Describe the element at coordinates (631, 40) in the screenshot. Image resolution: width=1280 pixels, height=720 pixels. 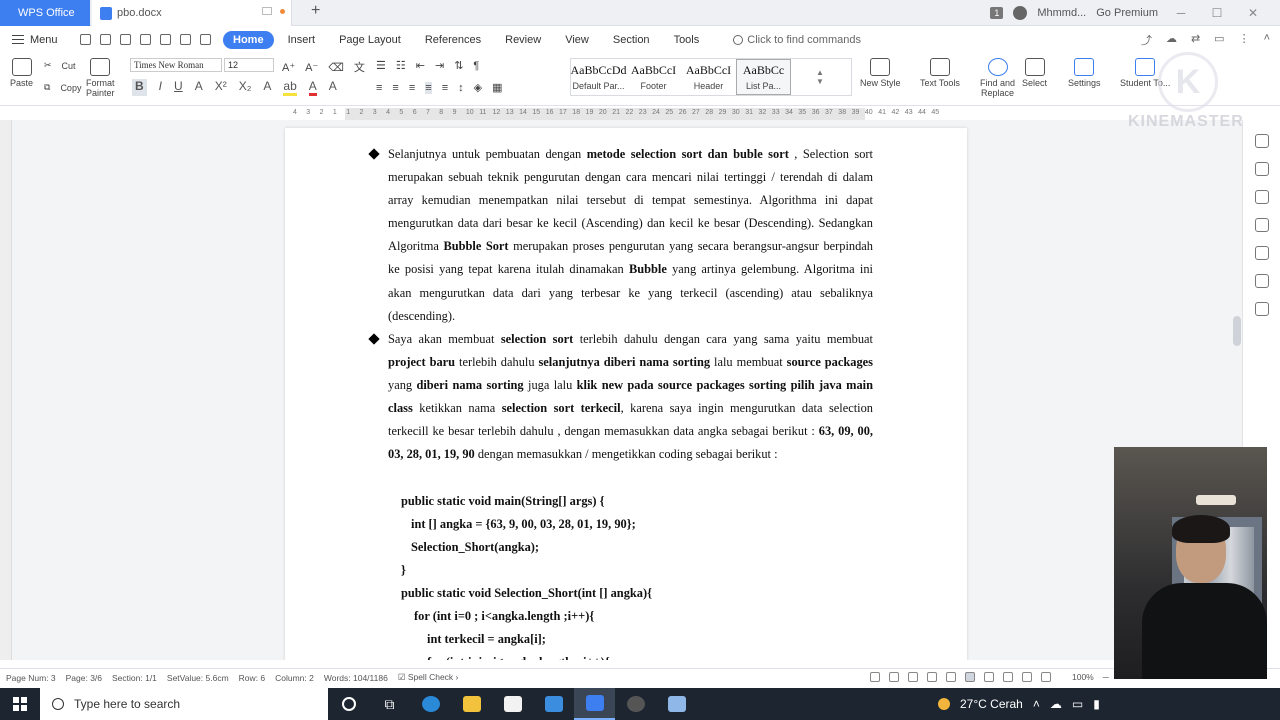
I see `tab-section: Section` at that location.